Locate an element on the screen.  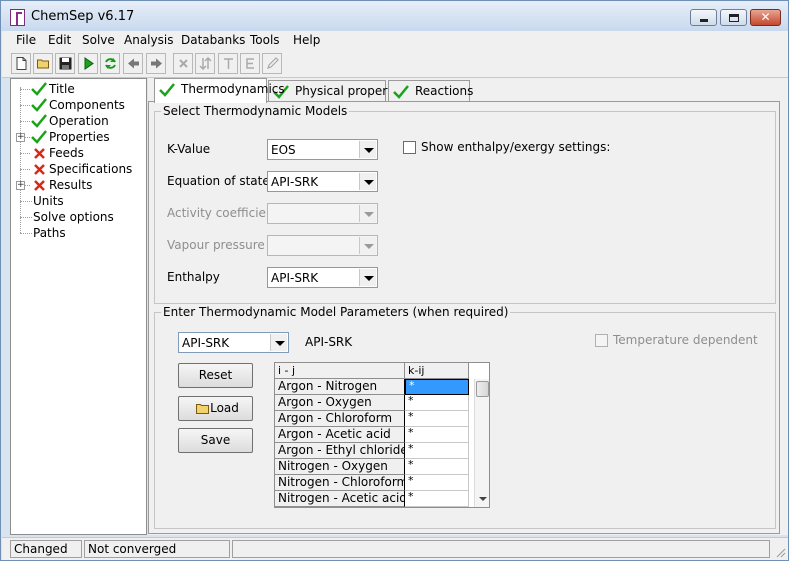
close-button: ✕ is located at coordinates (765, 17).